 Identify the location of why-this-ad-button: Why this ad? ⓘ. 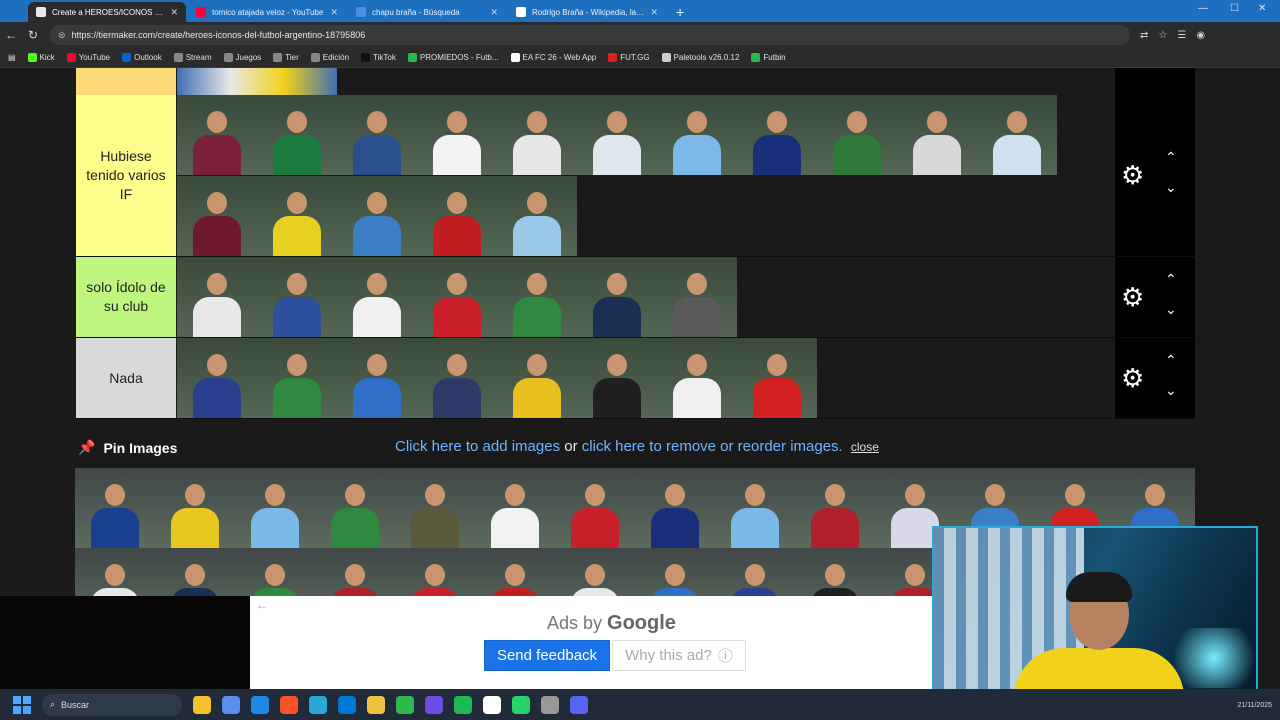
(679, 655).